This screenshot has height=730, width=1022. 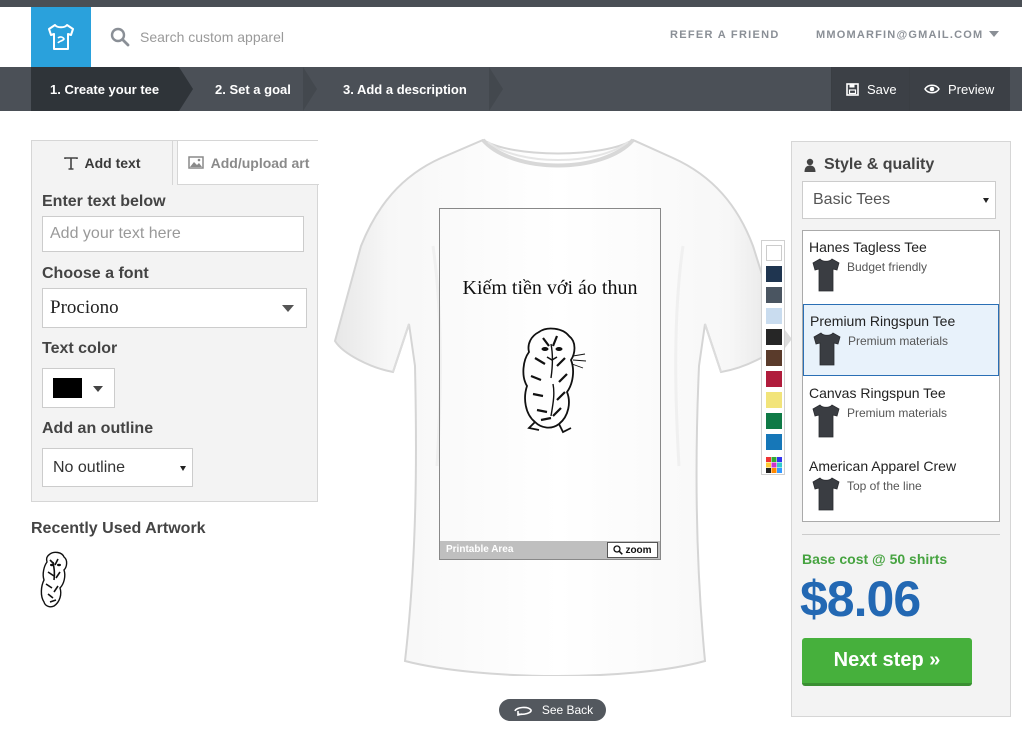 What do you see at coordinates (860, 599) in the screenshot?
I see `price: $8.06` at bounding box center [860, 599].